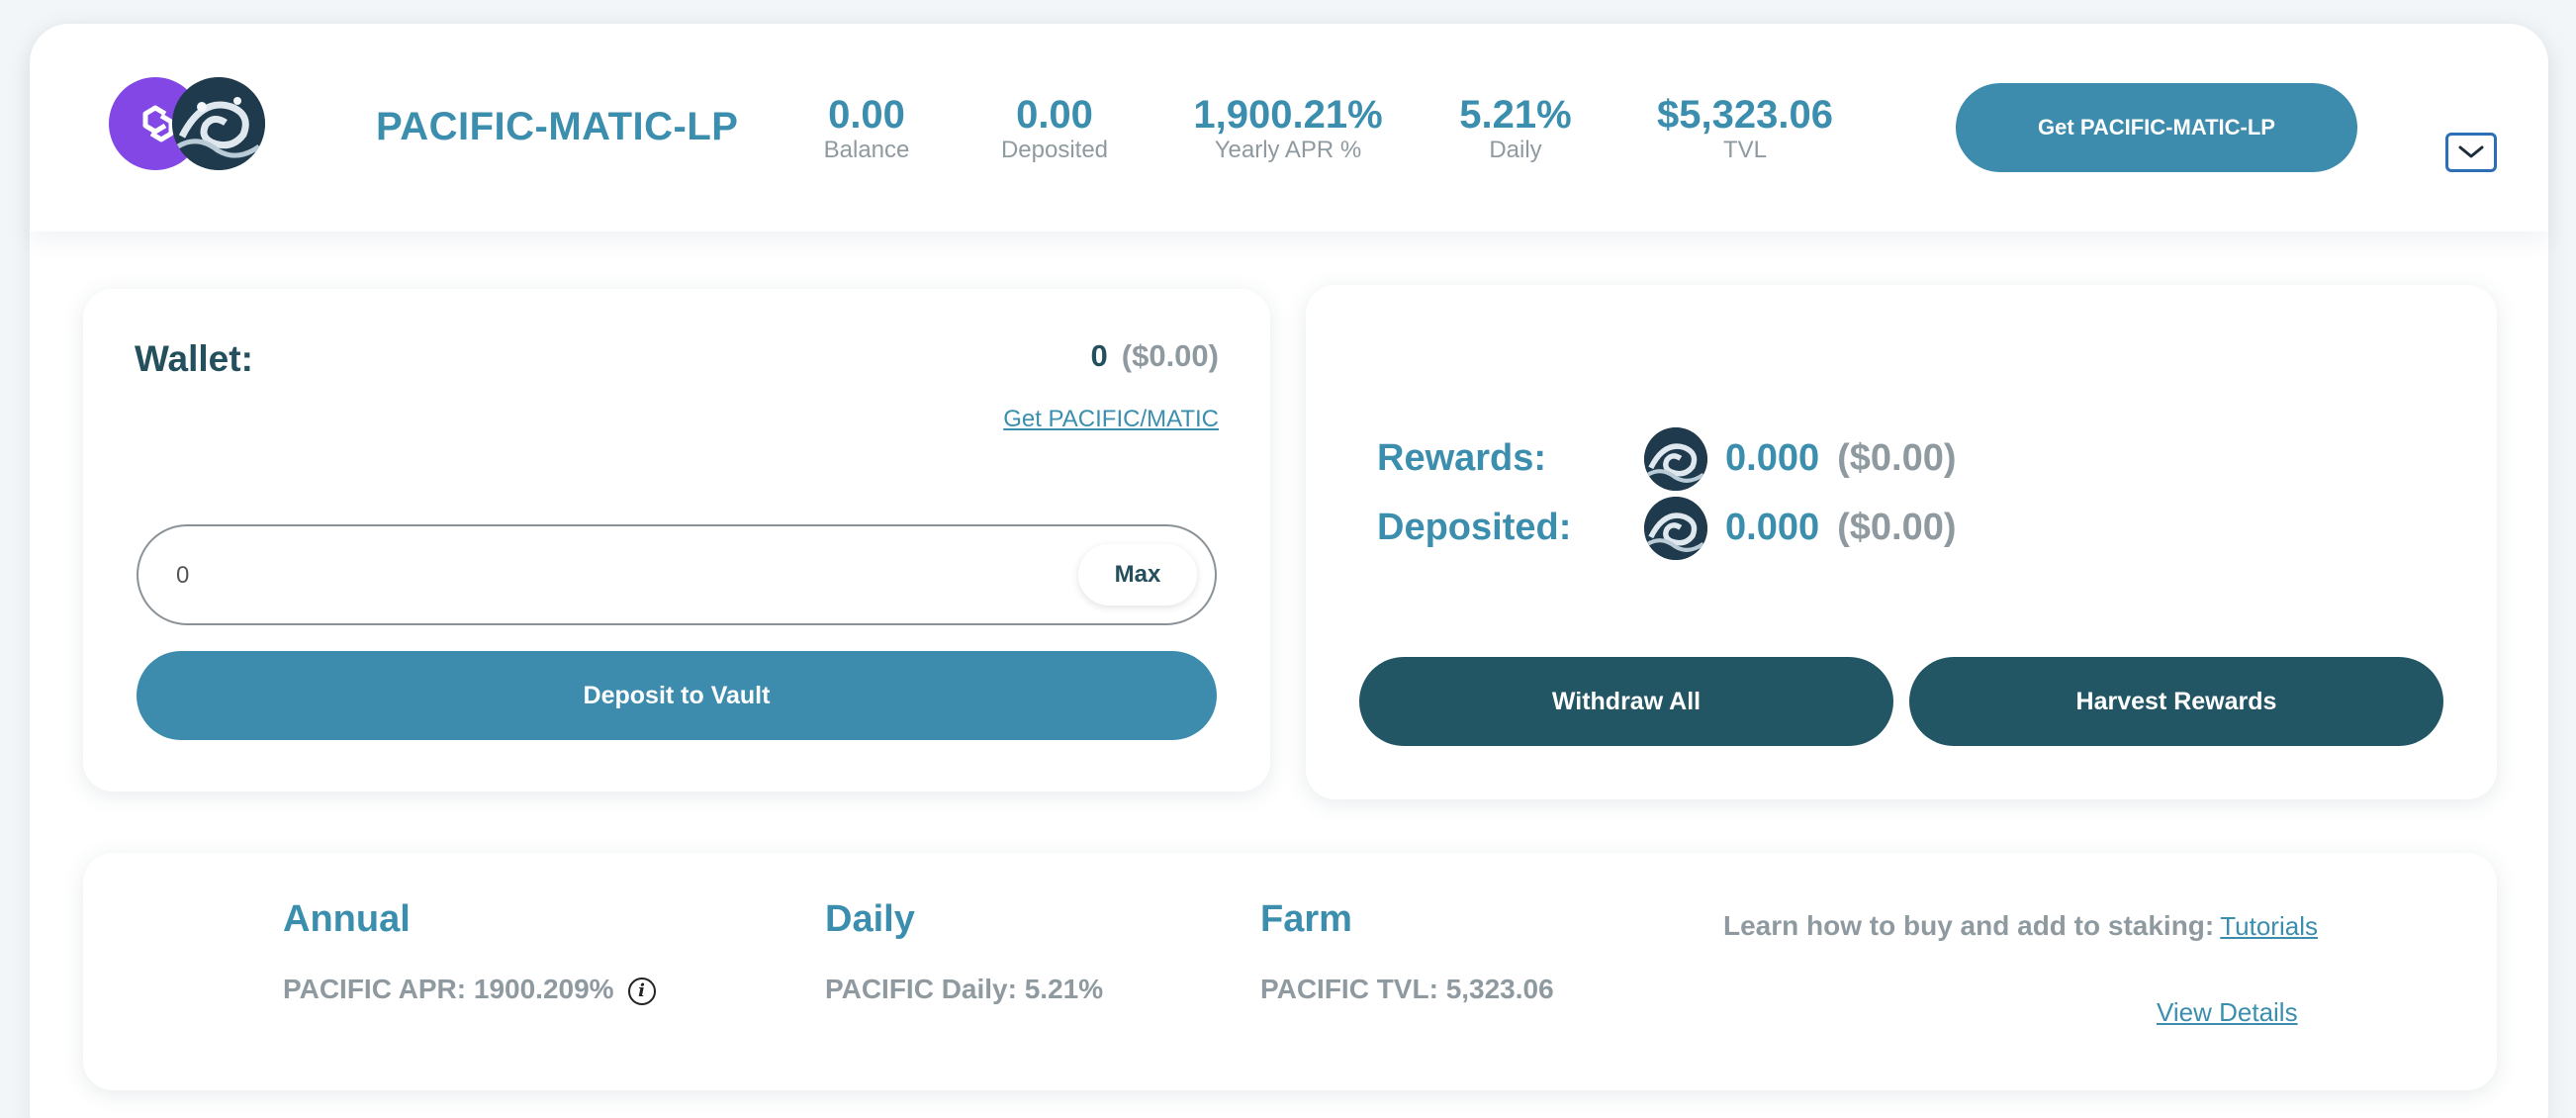 The width and height of the screenshot is (2576, 1118). I want to click on stat-tvl-value: $5,323.06, so click(1745, 115).